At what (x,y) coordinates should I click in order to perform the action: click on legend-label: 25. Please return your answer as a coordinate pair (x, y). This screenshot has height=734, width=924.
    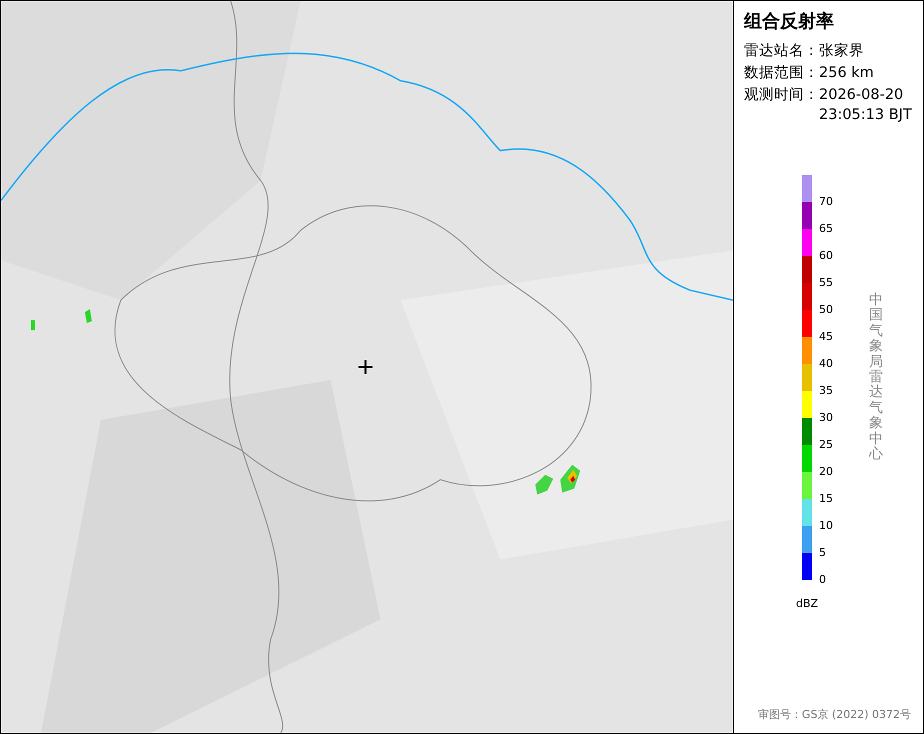
    Looking at the image, I should click on (826, 445).